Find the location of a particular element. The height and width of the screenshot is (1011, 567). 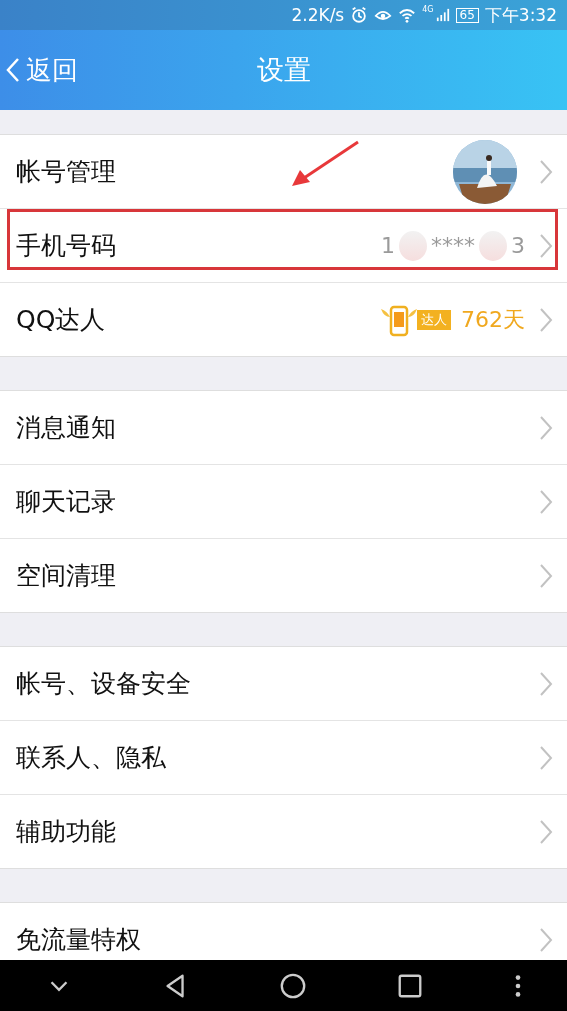

row-label: 帐号管理 is located at coordinates (66, 172).